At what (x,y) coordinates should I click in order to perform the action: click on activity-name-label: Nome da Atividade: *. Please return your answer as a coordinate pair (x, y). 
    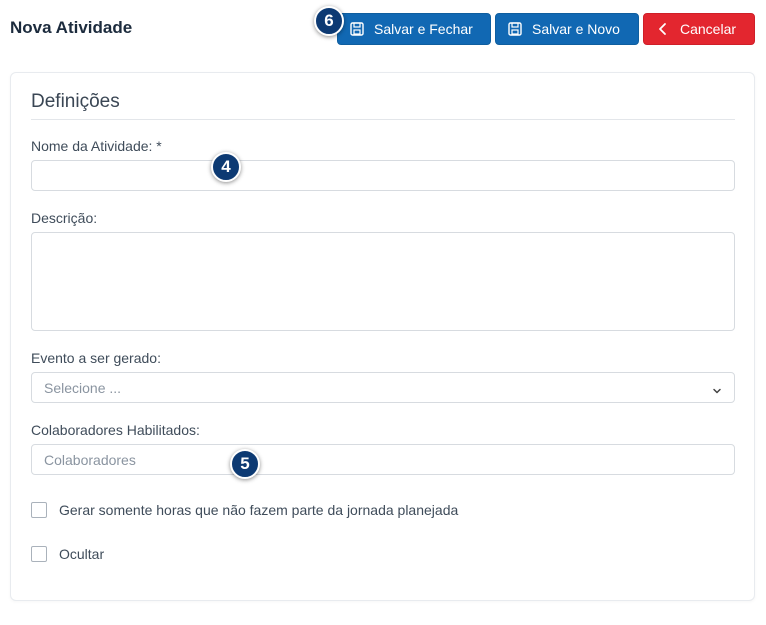
    Looking at the image, I should click on (96, 146).